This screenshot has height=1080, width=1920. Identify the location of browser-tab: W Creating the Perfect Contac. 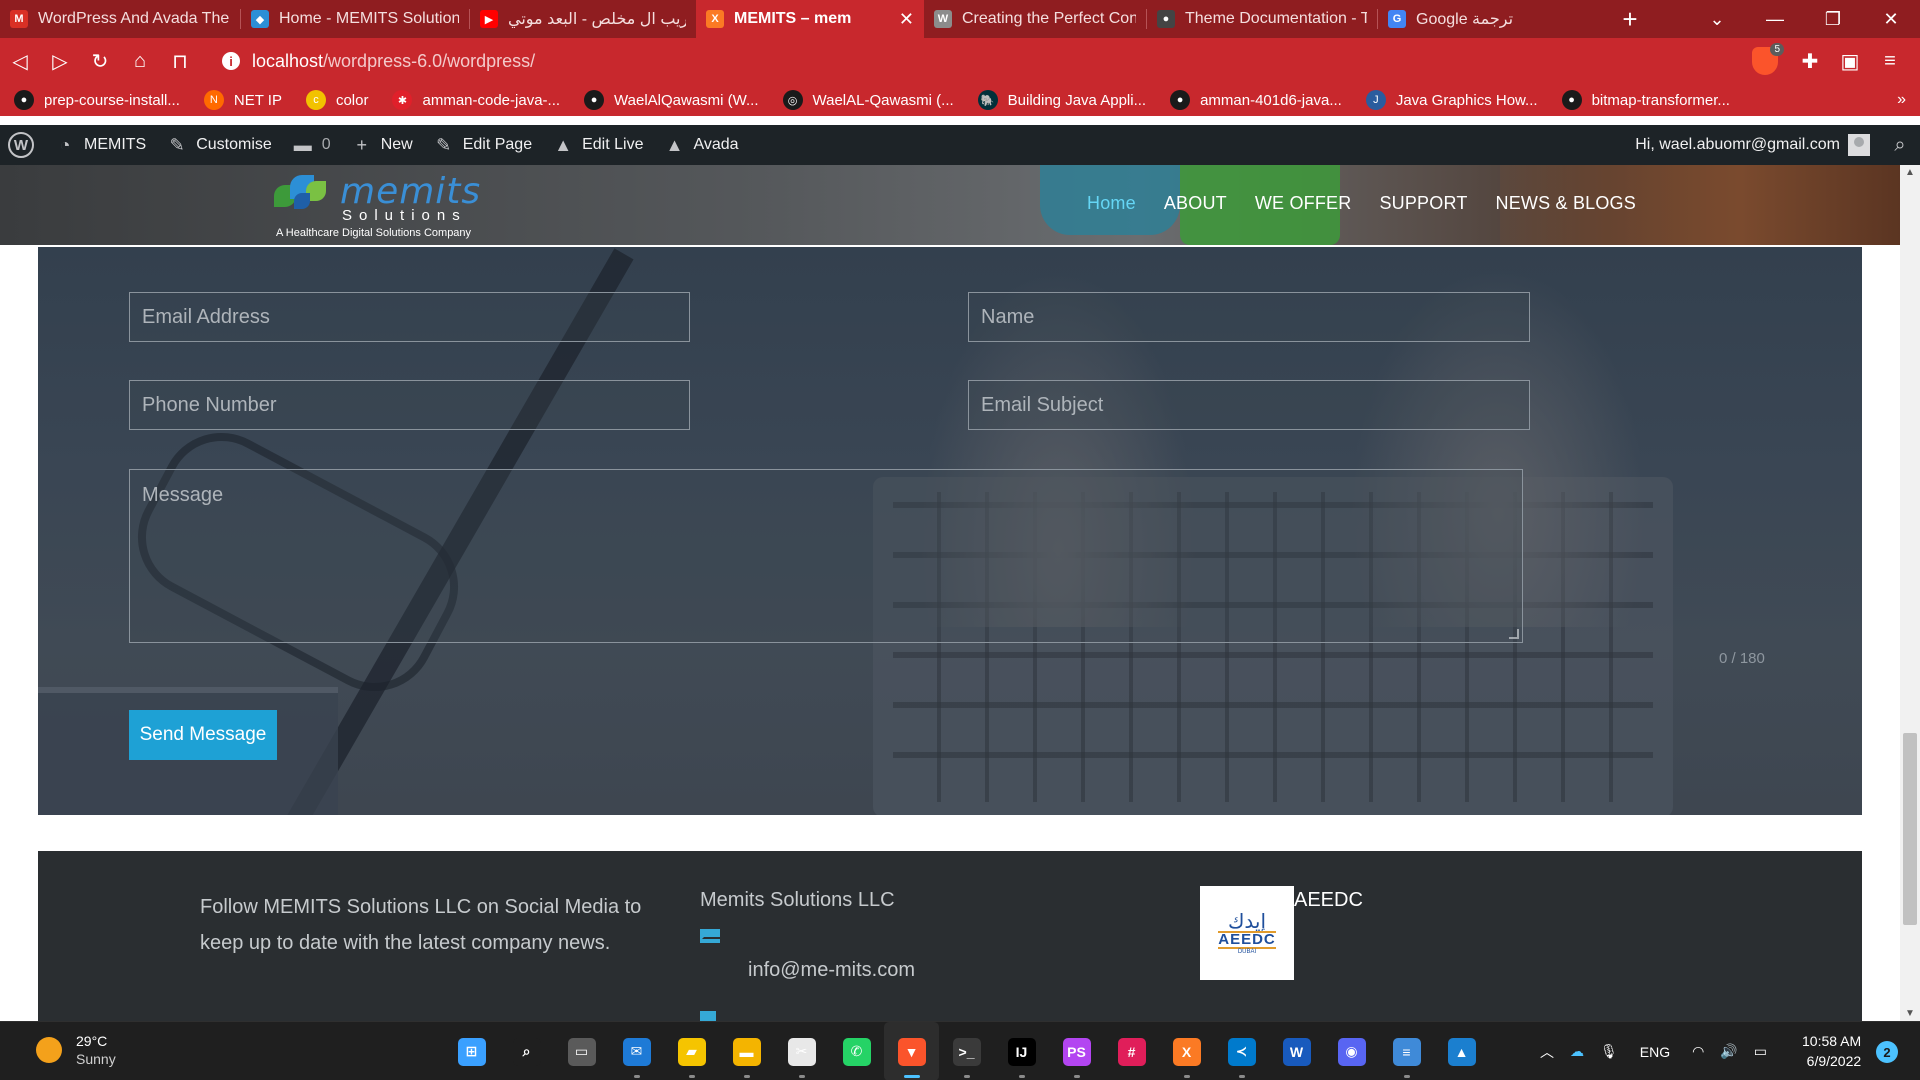
(1035, 19).